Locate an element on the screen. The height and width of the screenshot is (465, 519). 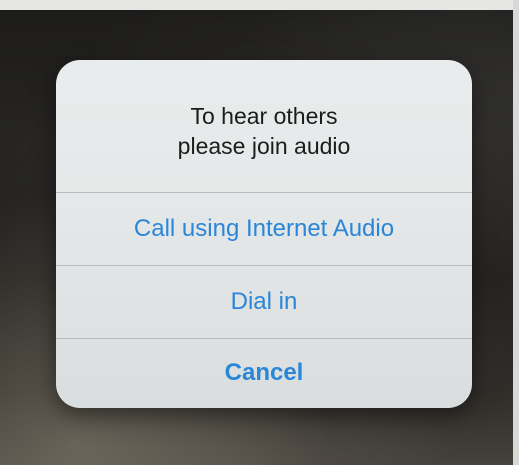
cancel-button: Cancel is located at coordinates (264, 373).